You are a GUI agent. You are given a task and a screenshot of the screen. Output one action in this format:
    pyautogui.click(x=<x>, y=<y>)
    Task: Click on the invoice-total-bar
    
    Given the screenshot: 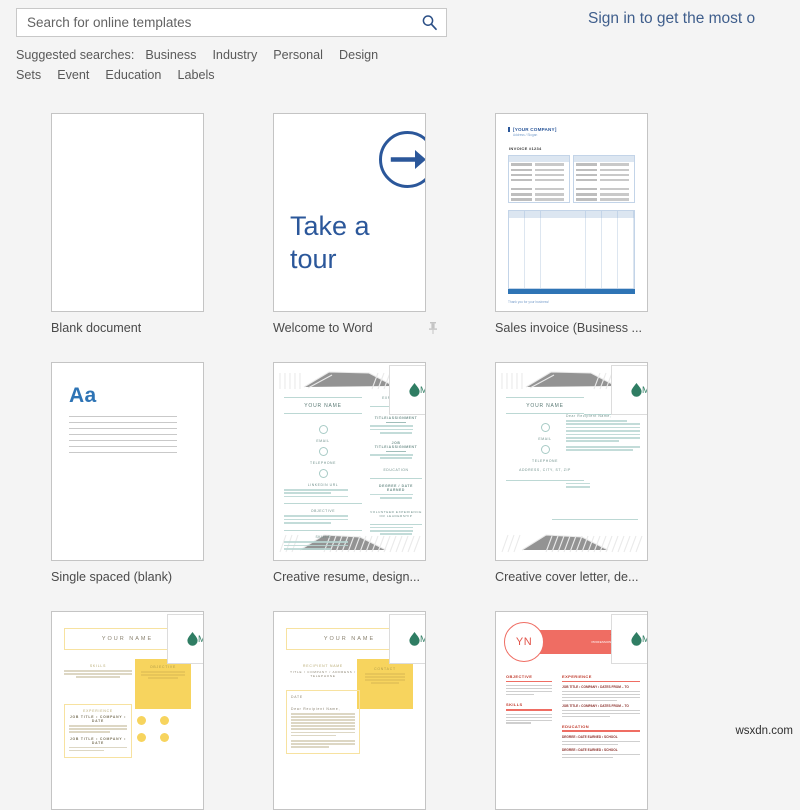 What is the action you would take?
    pyautogui.click(x=571, y=292)
    